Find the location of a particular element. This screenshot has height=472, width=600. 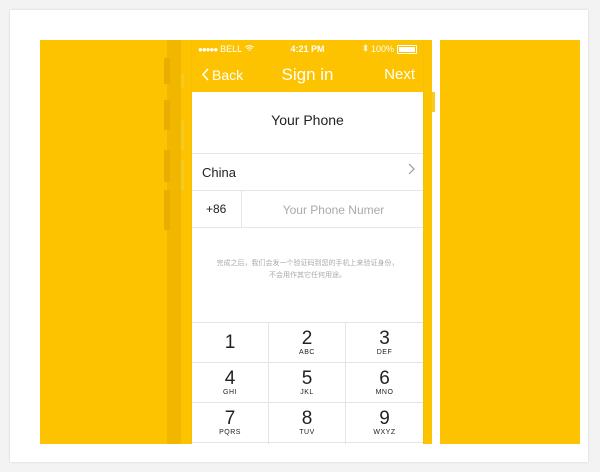

key-7: 7 PQRS is located at coordinates (230, 422).